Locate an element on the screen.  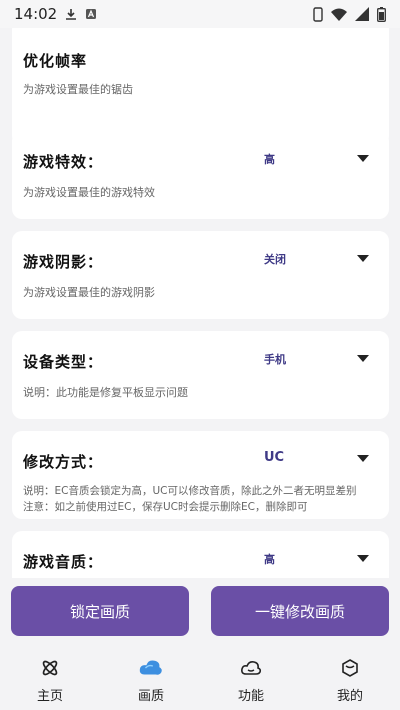
cloud-icon is located at coordinates (251, 668).